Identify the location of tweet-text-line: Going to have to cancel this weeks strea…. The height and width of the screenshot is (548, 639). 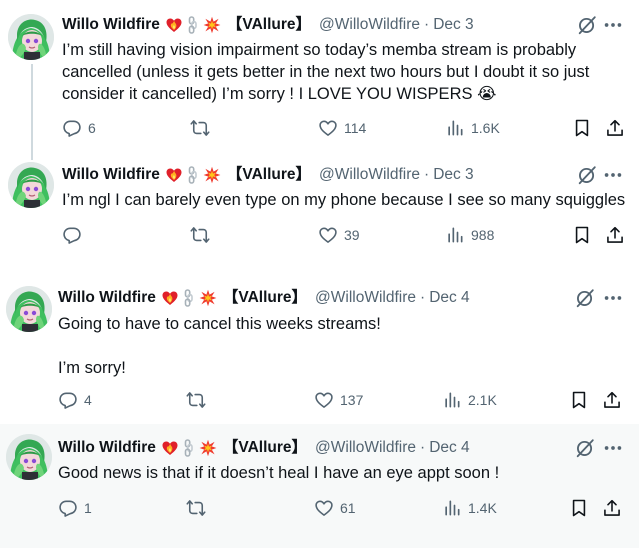
(219, 324).